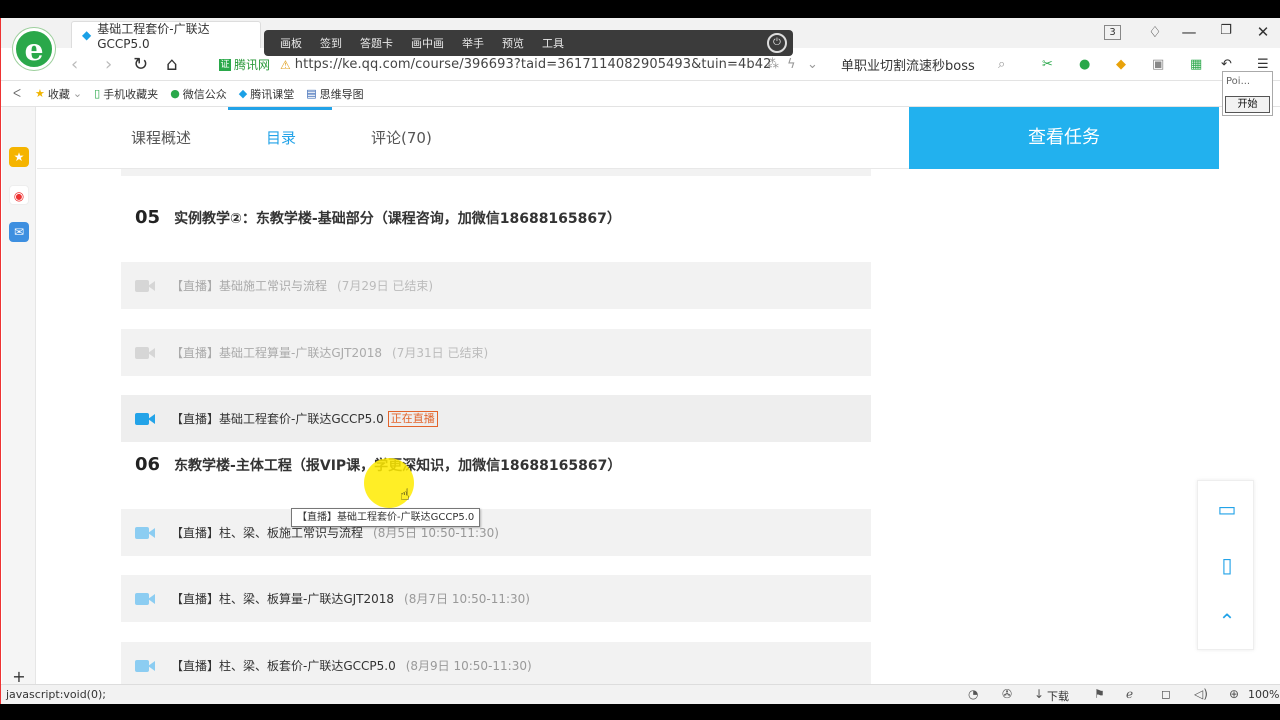 The height and width of the screenshot is (720, 1280). What do you see at coordinates (285, 65) in the screenshot?
I see `warning-lock-icon: ⚠` at bounding box center [285, 65].